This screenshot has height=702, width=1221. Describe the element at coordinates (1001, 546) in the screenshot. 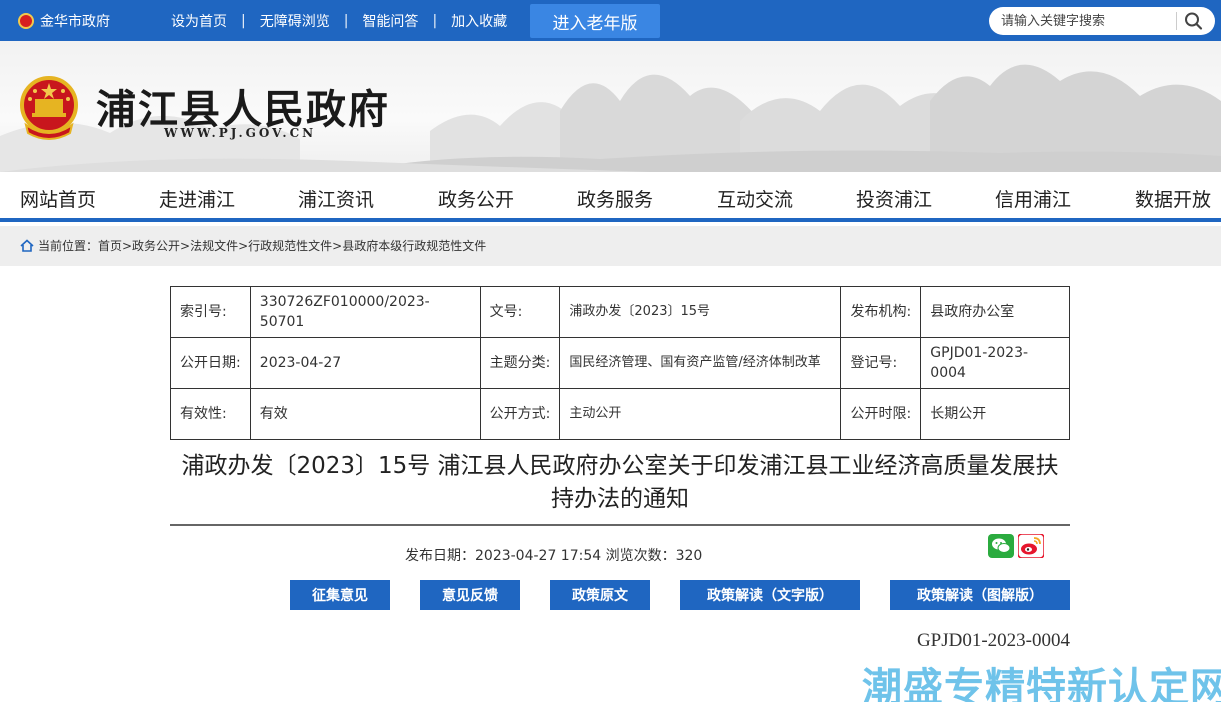

I see `wechat-icon` at that location.